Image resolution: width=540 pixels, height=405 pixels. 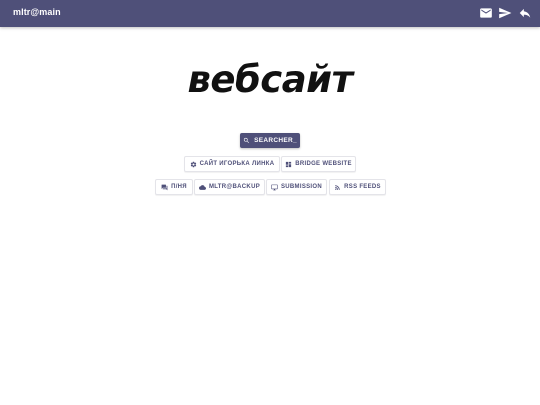 I want to click on rss-icon, so click(x=337, y=187).